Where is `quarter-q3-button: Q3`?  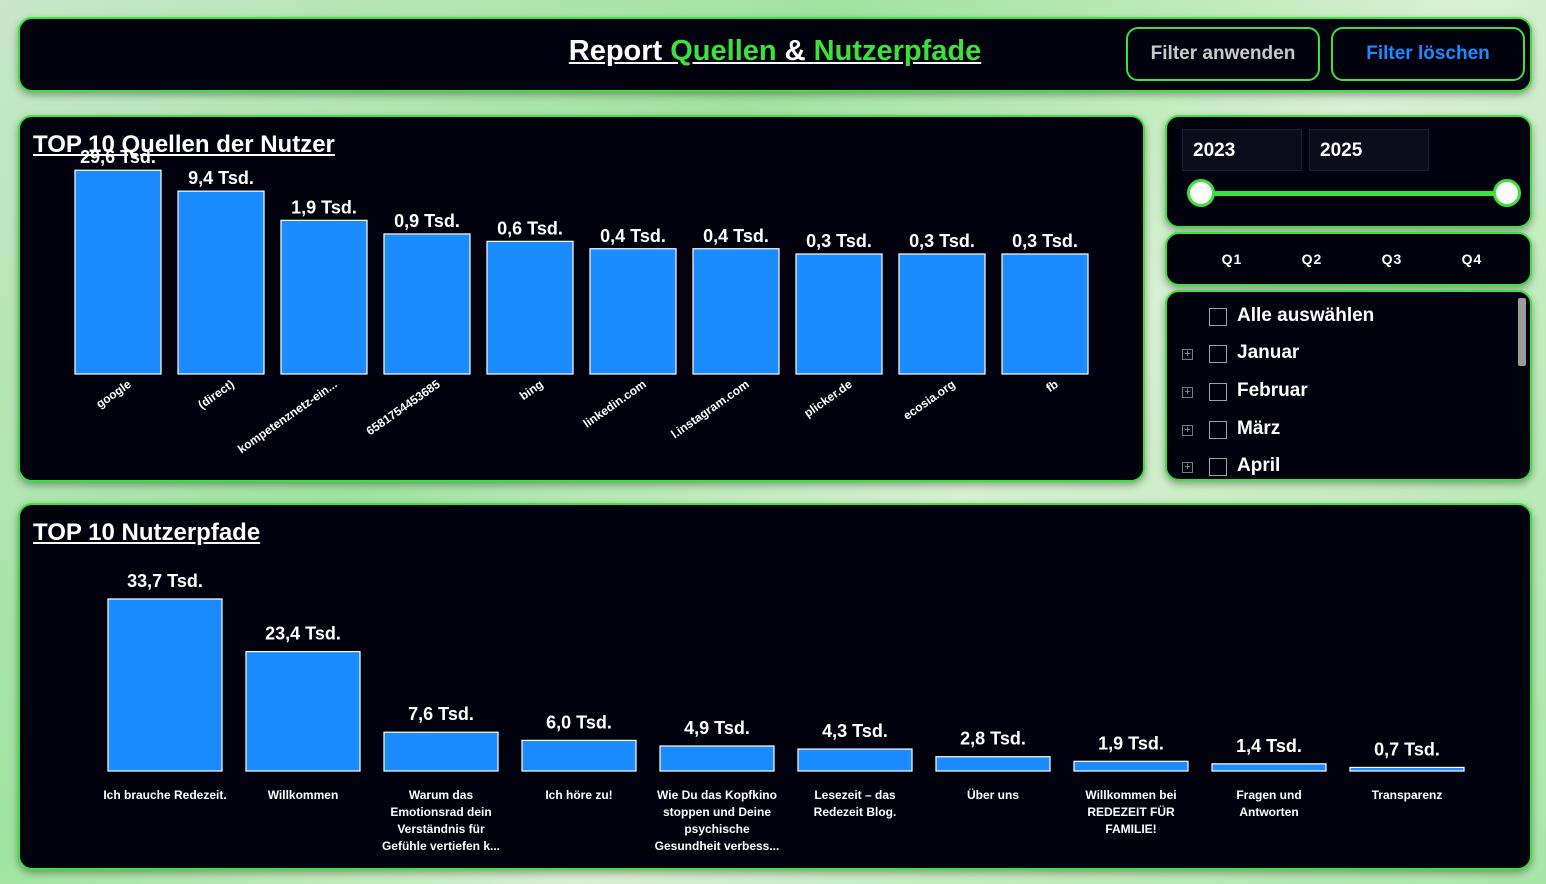
quarter-q3-button: Q3 is located at coordinates (1392, 259).